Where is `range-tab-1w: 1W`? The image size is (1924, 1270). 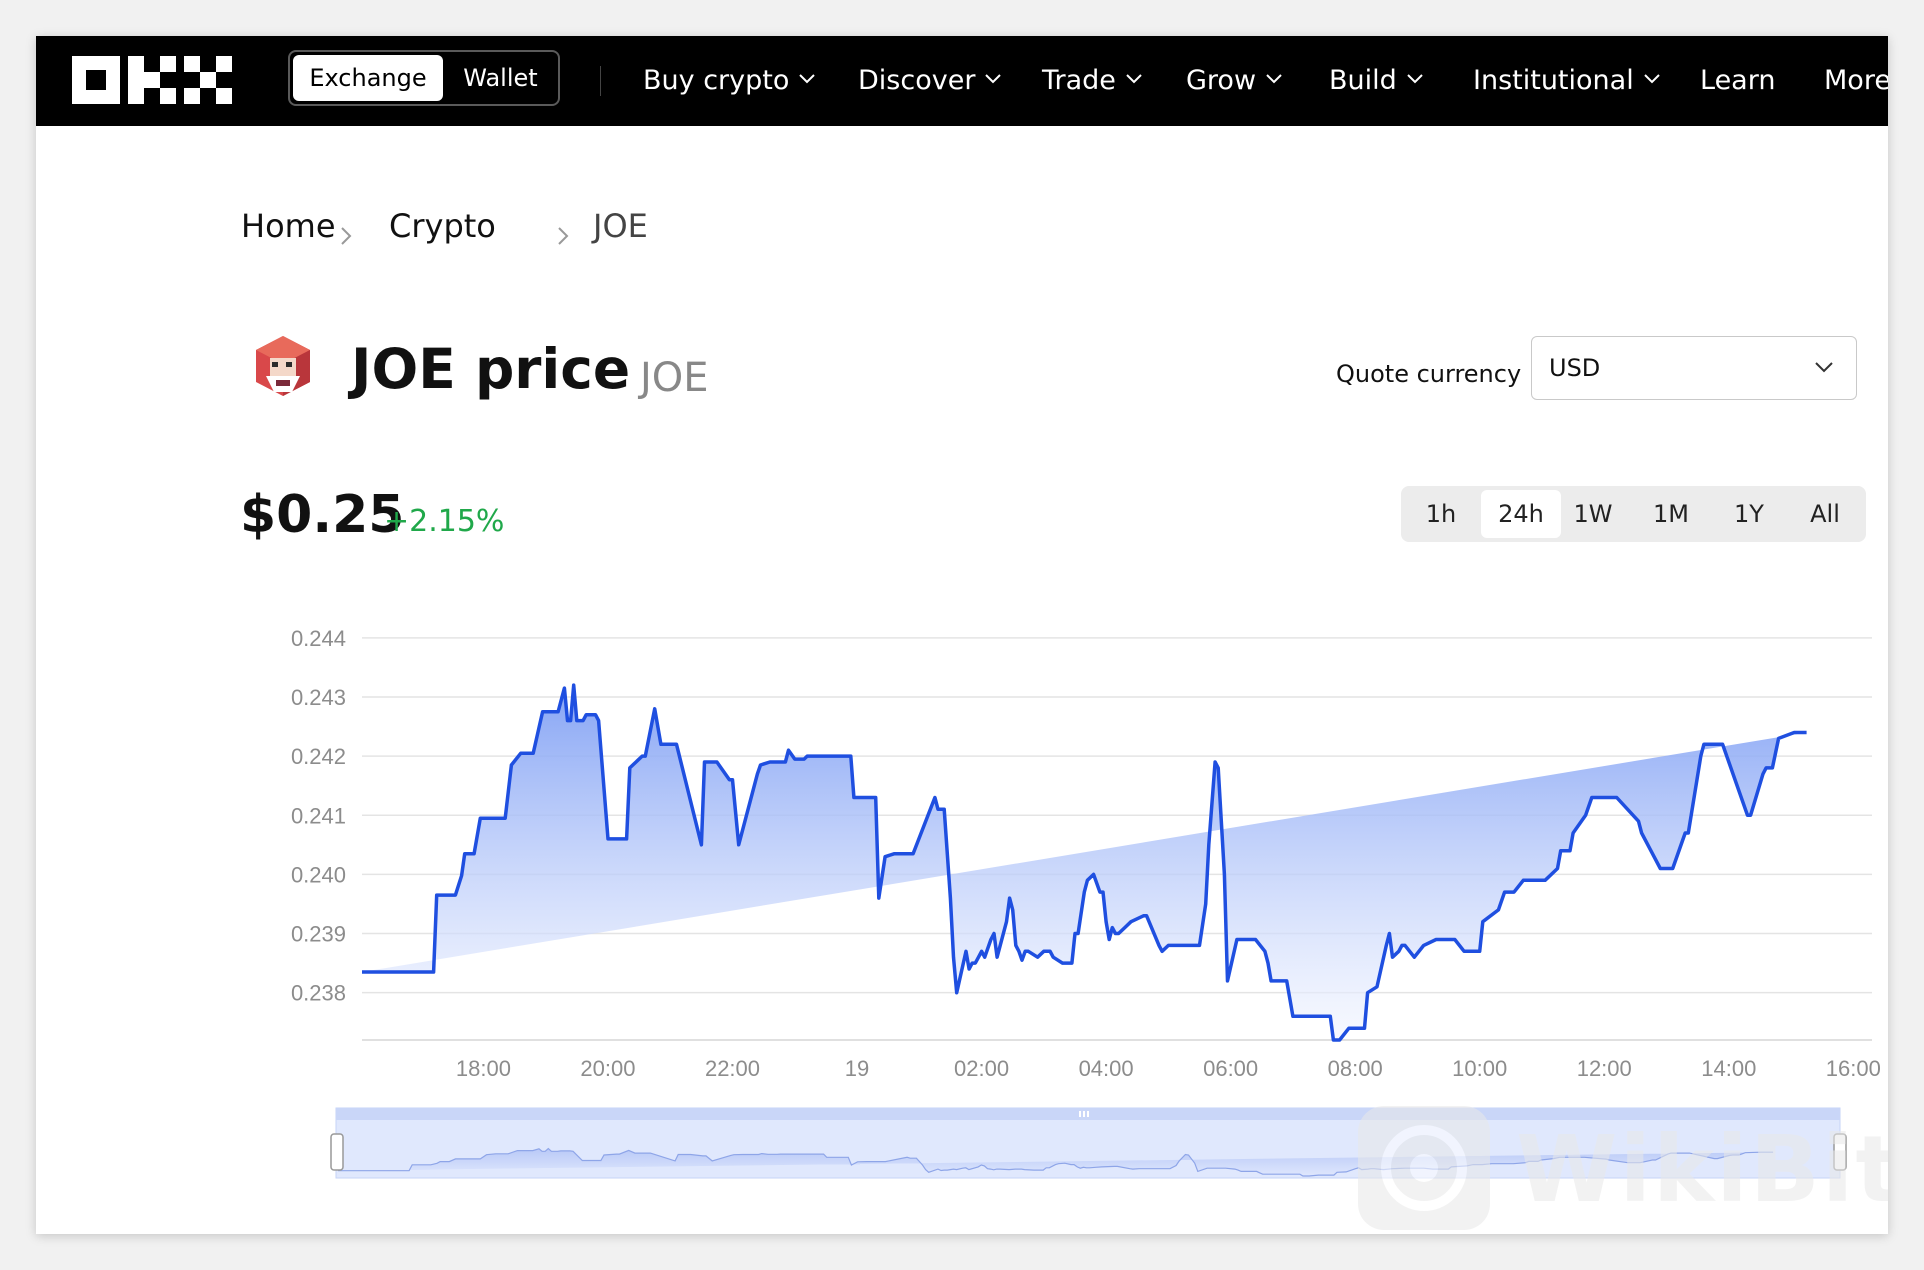
range-tab-1w: 1W is located at coordinates (1593, 514).